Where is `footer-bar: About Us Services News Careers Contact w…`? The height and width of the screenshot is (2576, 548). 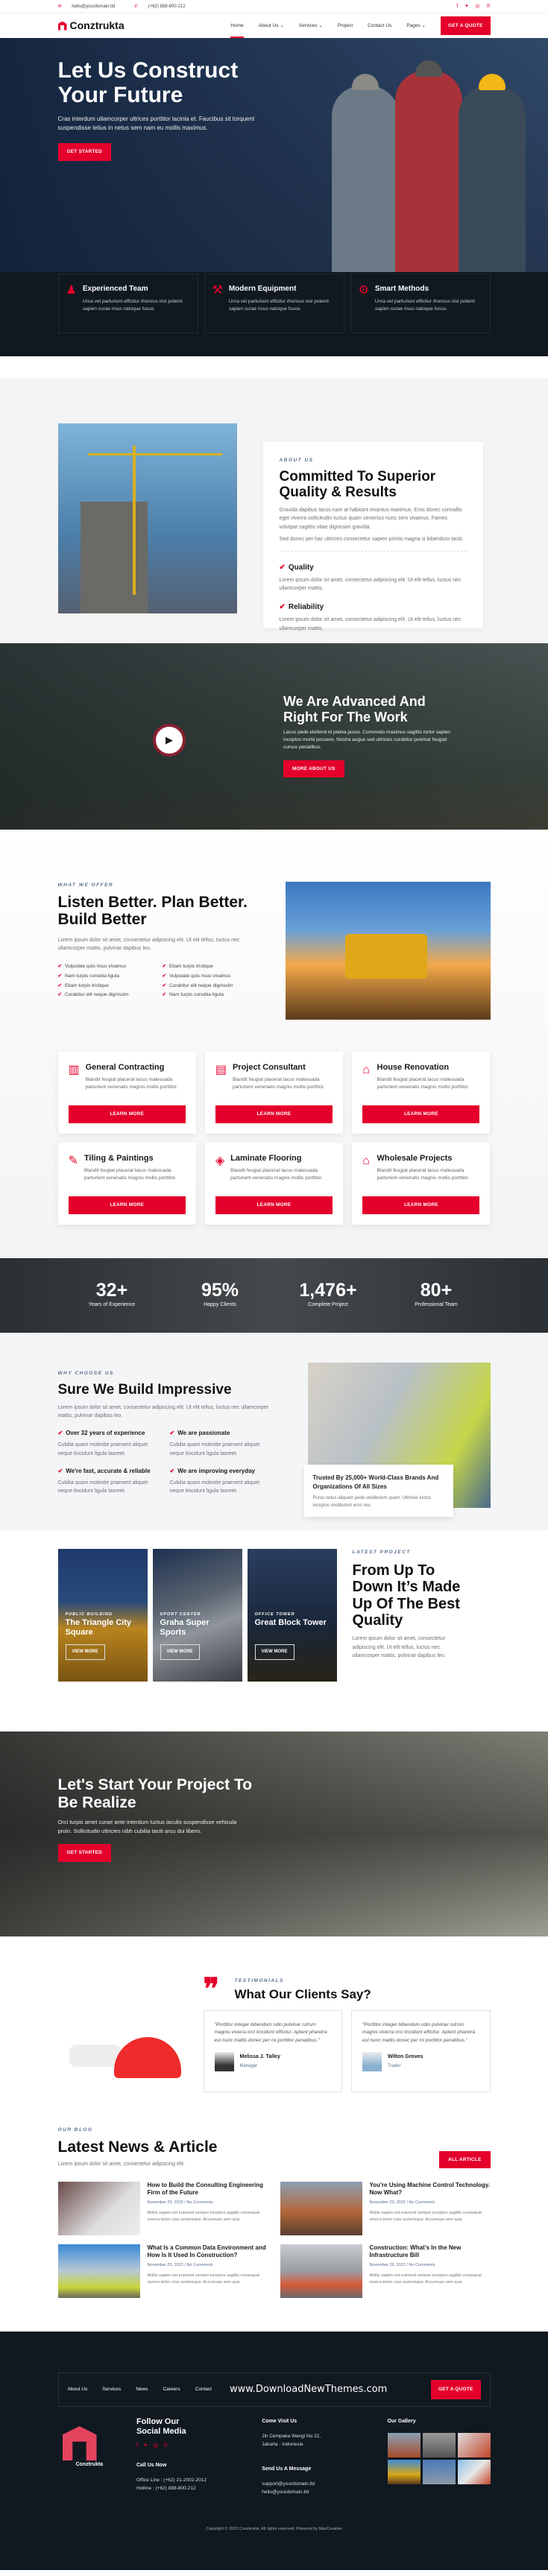 footer-bar: About Us Services News Careers Contact w… is located at coordinates (274, 2390).